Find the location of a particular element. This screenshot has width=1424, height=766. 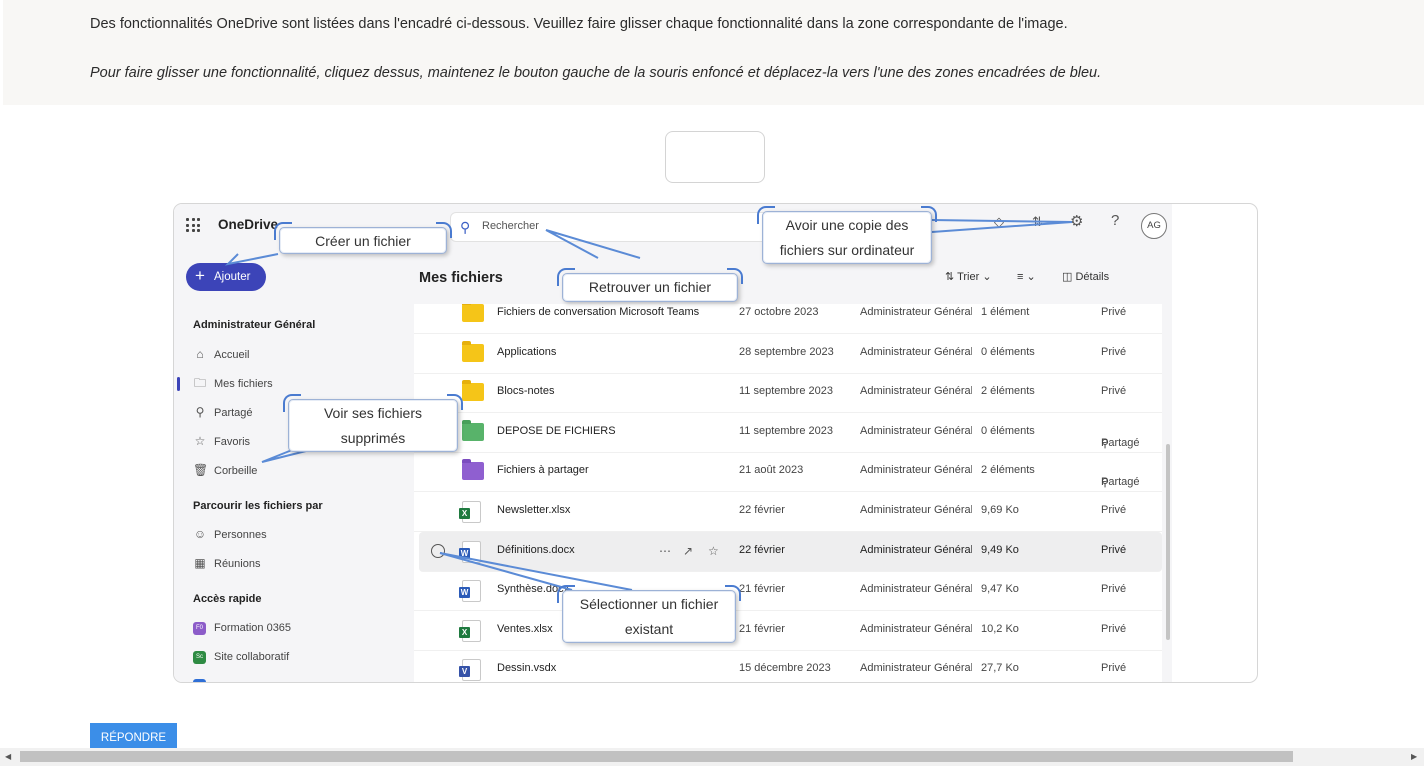

file-name: Blocs-notes is located at coordinates (526, 391).